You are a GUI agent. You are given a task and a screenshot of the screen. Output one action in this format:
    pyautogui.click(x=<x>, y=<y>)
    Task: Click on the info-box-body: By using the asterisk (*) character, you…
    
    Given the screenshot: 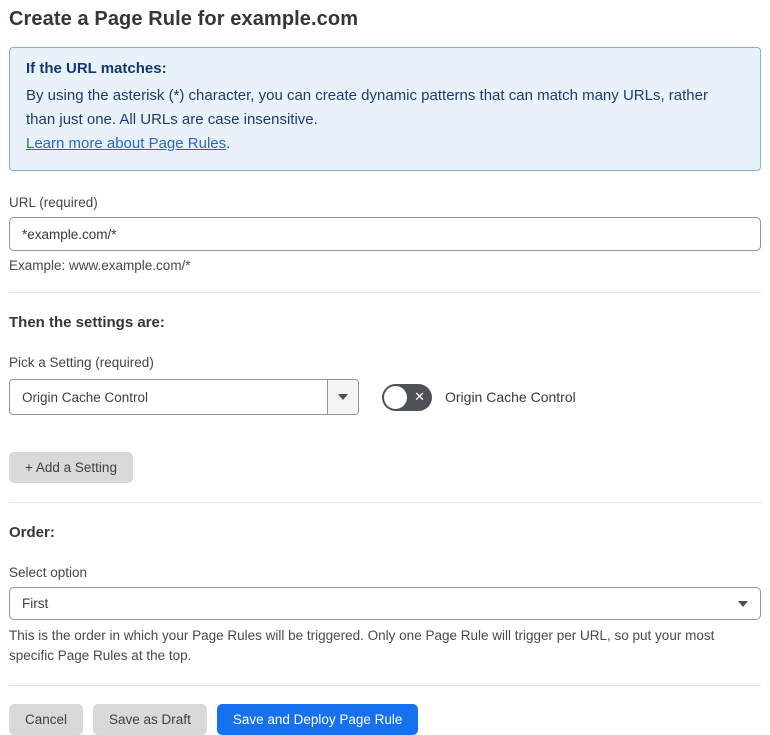 What is the action you would take?
    pyautogui.click(x=367, y=107)
    